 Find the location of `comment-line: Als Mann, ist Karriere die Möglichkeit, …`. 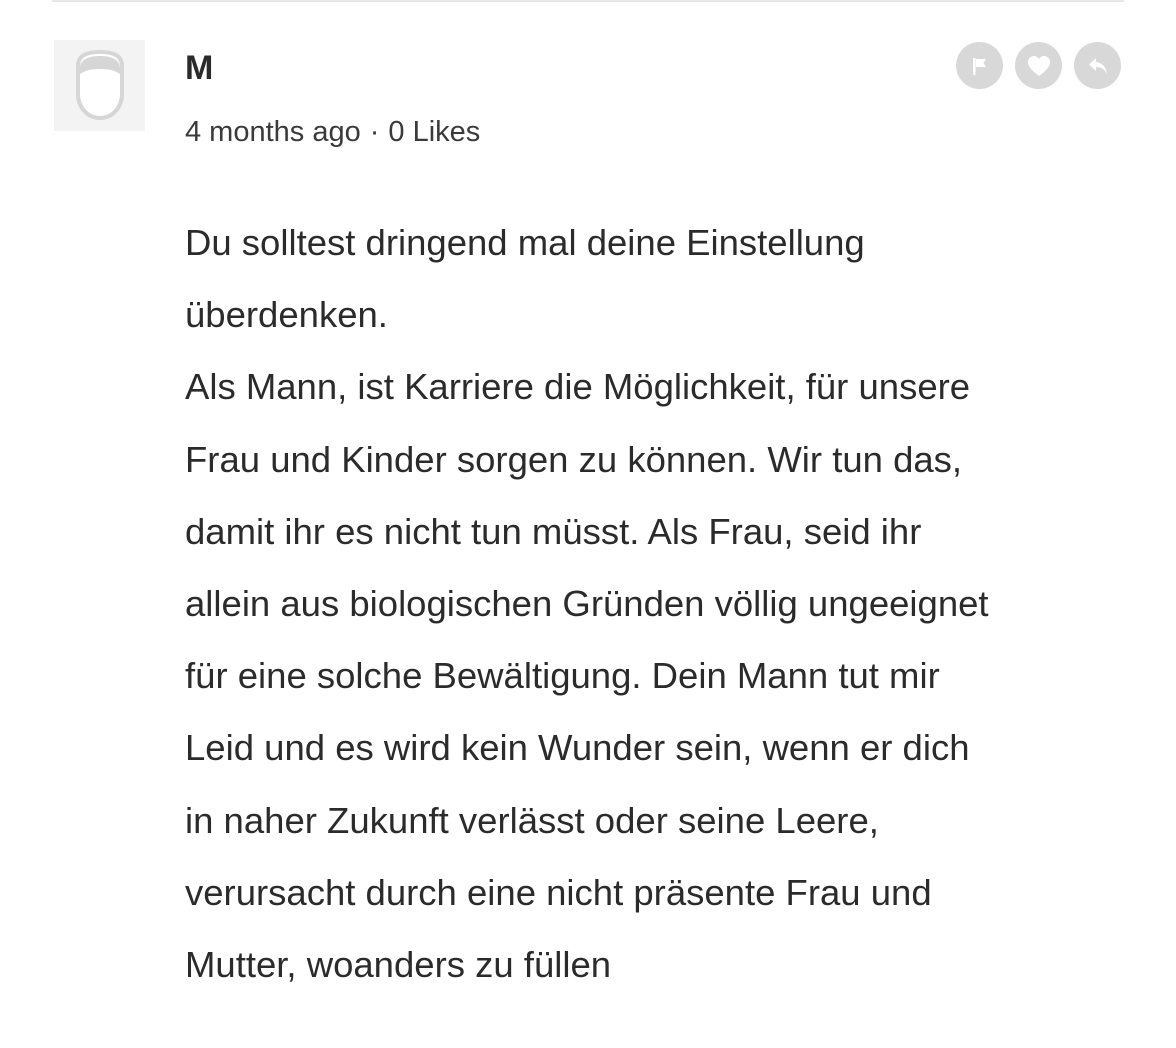

comment-line: Als Mann, ist Karriere die Möglichkeit, … is located at coordinates (578, 387).